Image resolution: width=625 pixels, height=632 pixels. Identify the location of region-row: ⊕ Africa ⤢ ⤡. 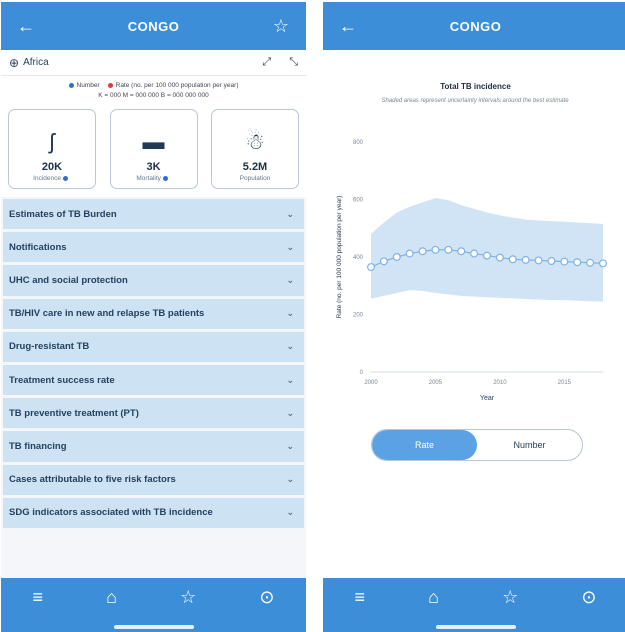
(153, 63).